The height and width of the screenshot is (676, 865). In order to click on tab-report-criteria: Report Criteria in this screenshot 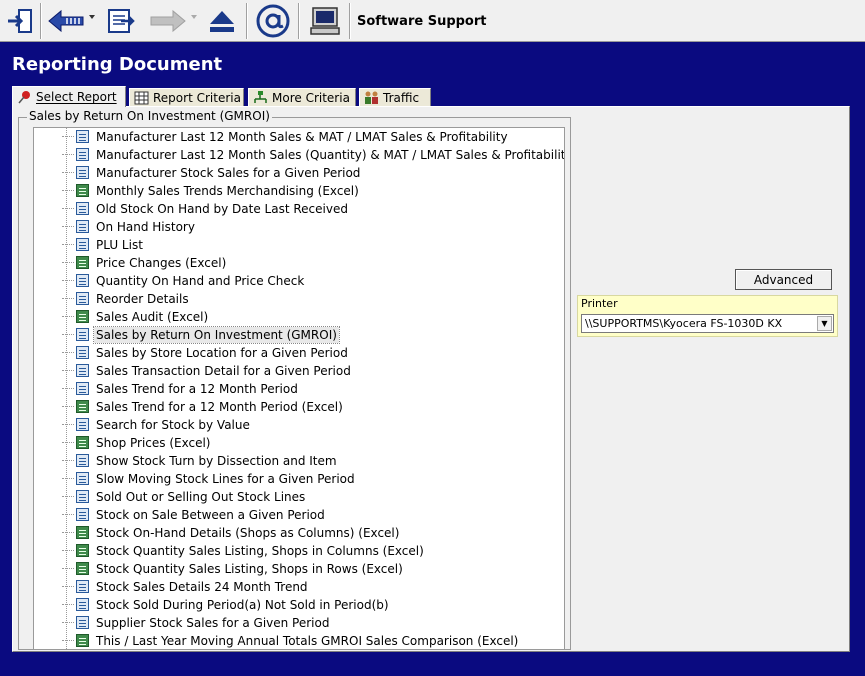, I will do `click(186, 97)`.